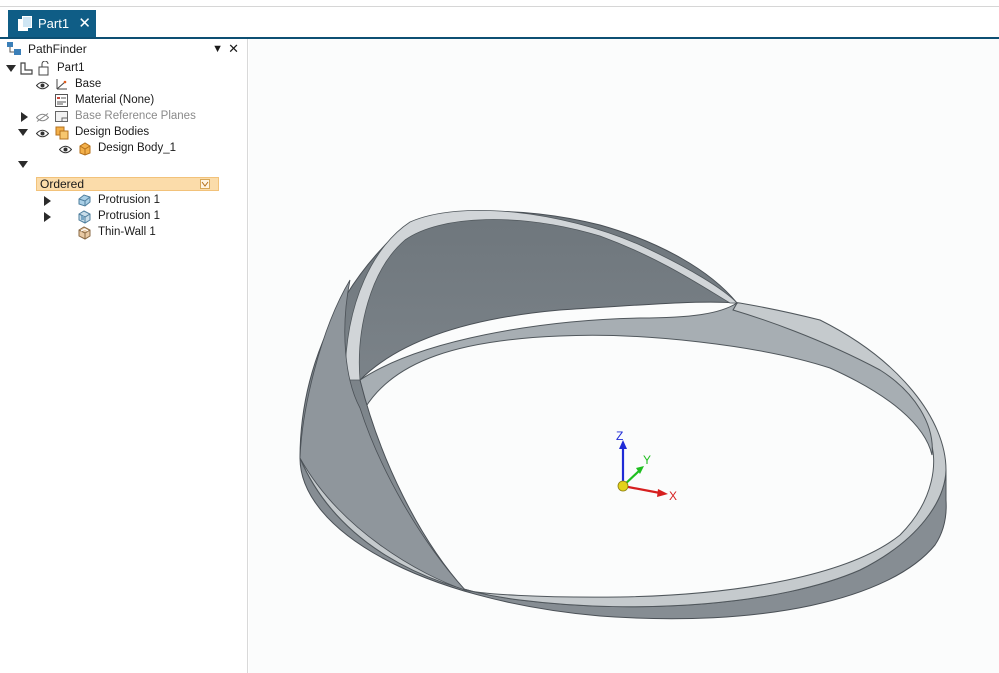 The height and width of the screenshot is (673, 999). I want to click on tree-item-thin-wall-1: Thin-Wall 1, so click(120, 233).